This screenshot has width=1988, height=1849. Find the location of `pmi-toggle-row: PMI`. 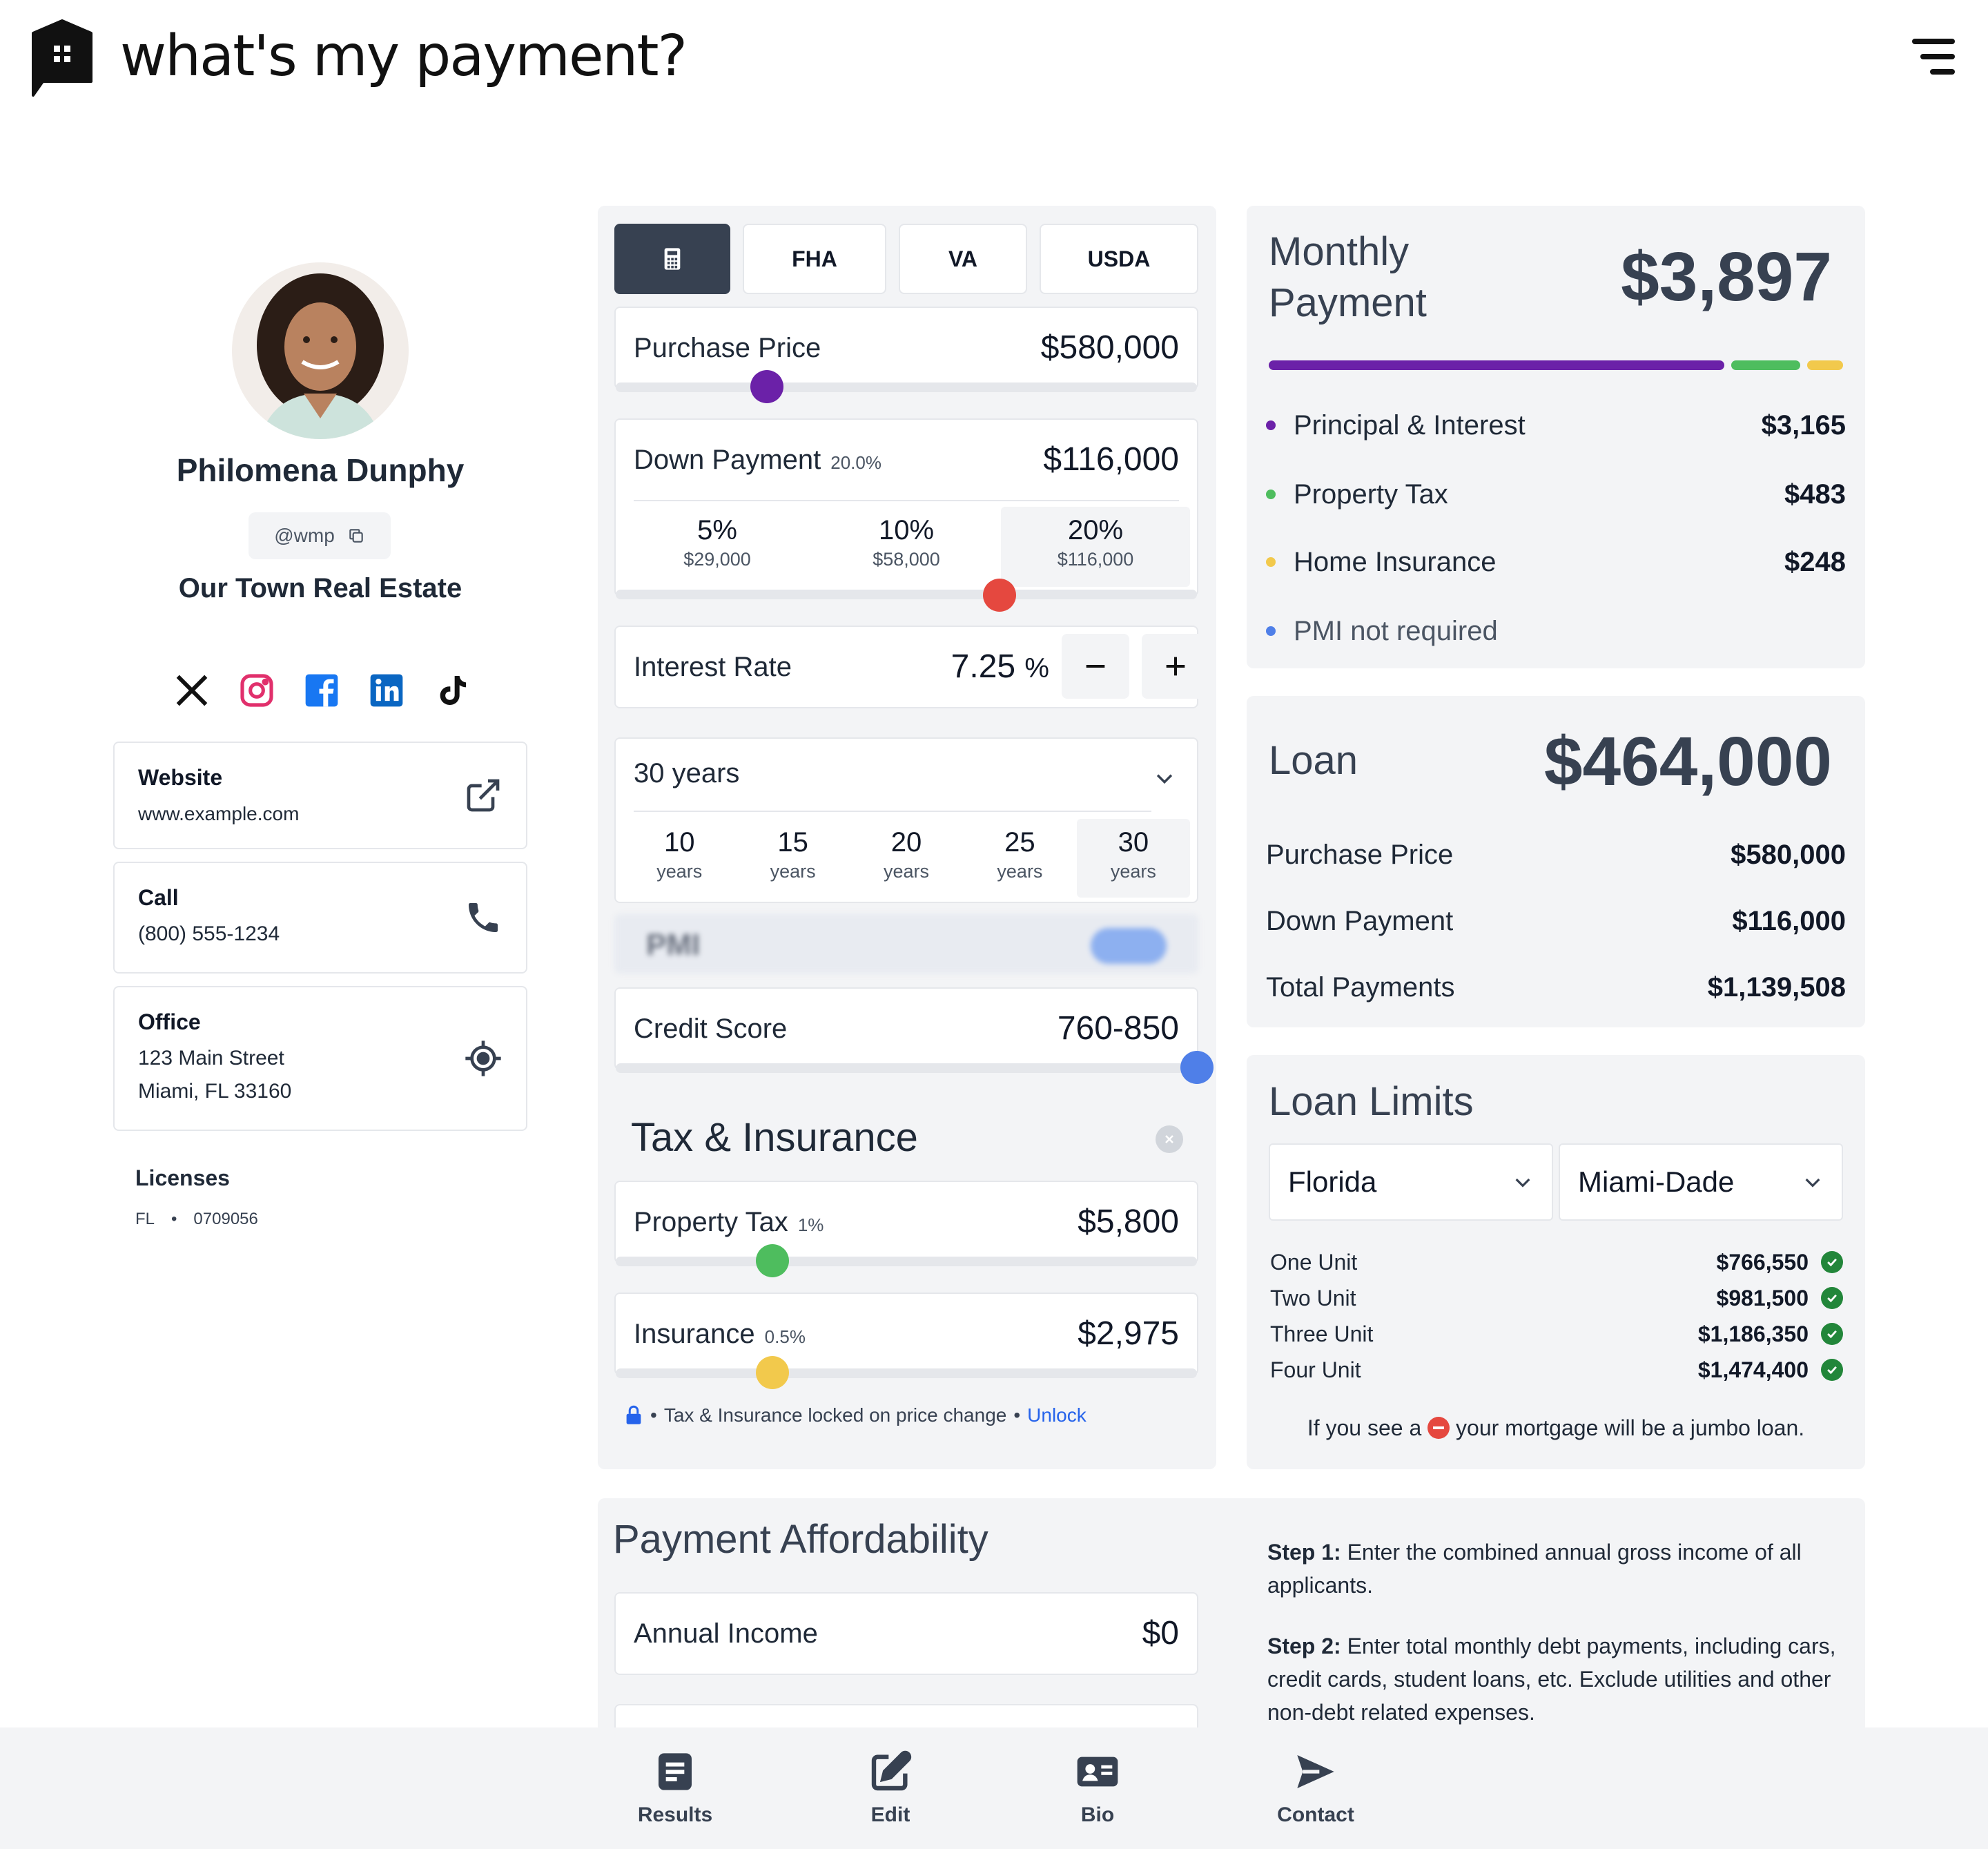

pmi-toggle-row: PMI is located at coordinates (906, 944).